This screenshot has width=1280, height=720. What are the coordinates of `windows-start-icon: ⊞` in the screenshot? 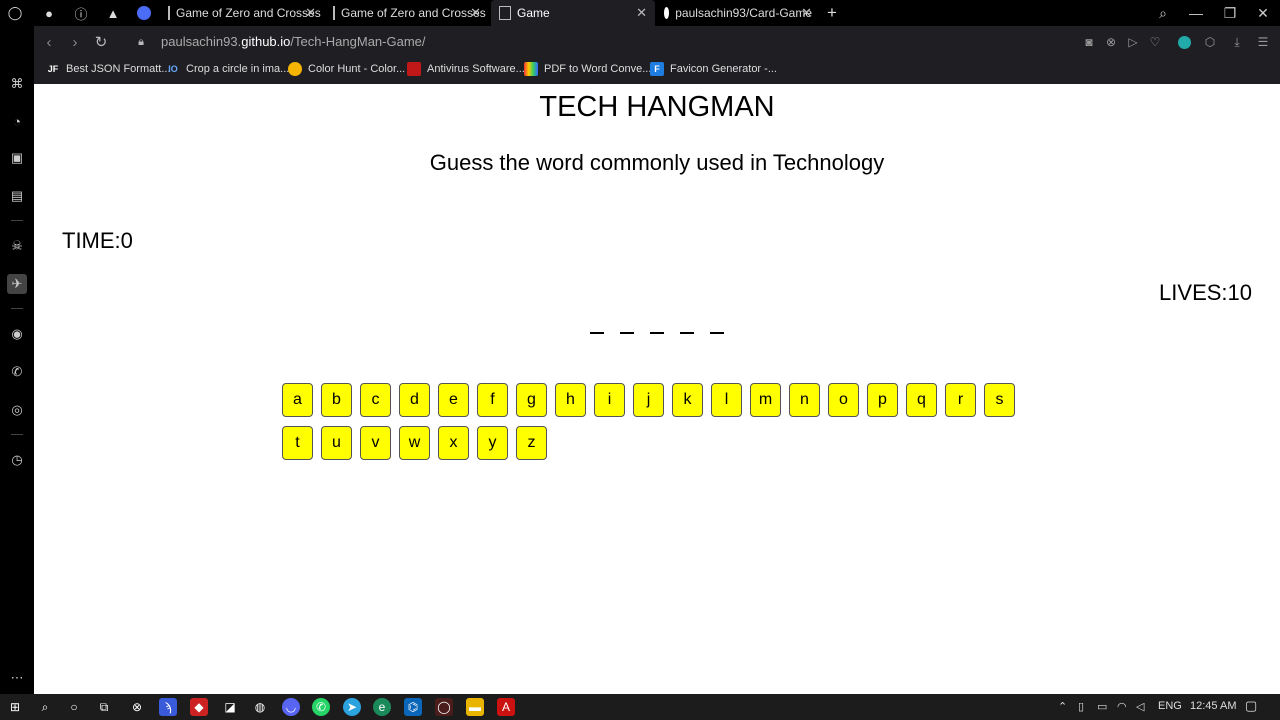 It's located at (15, 707).